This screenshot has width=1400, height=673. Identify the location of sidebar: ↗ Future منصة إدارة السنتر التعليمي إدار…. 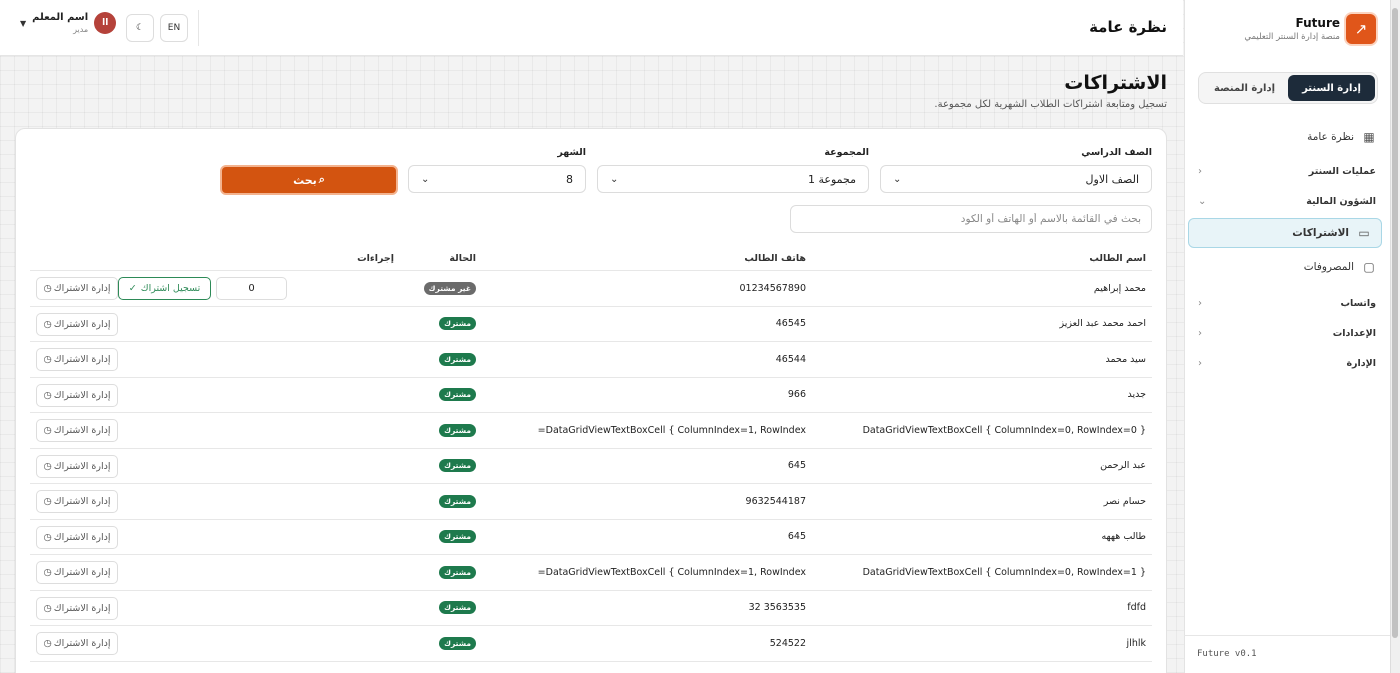
(1287, 336).